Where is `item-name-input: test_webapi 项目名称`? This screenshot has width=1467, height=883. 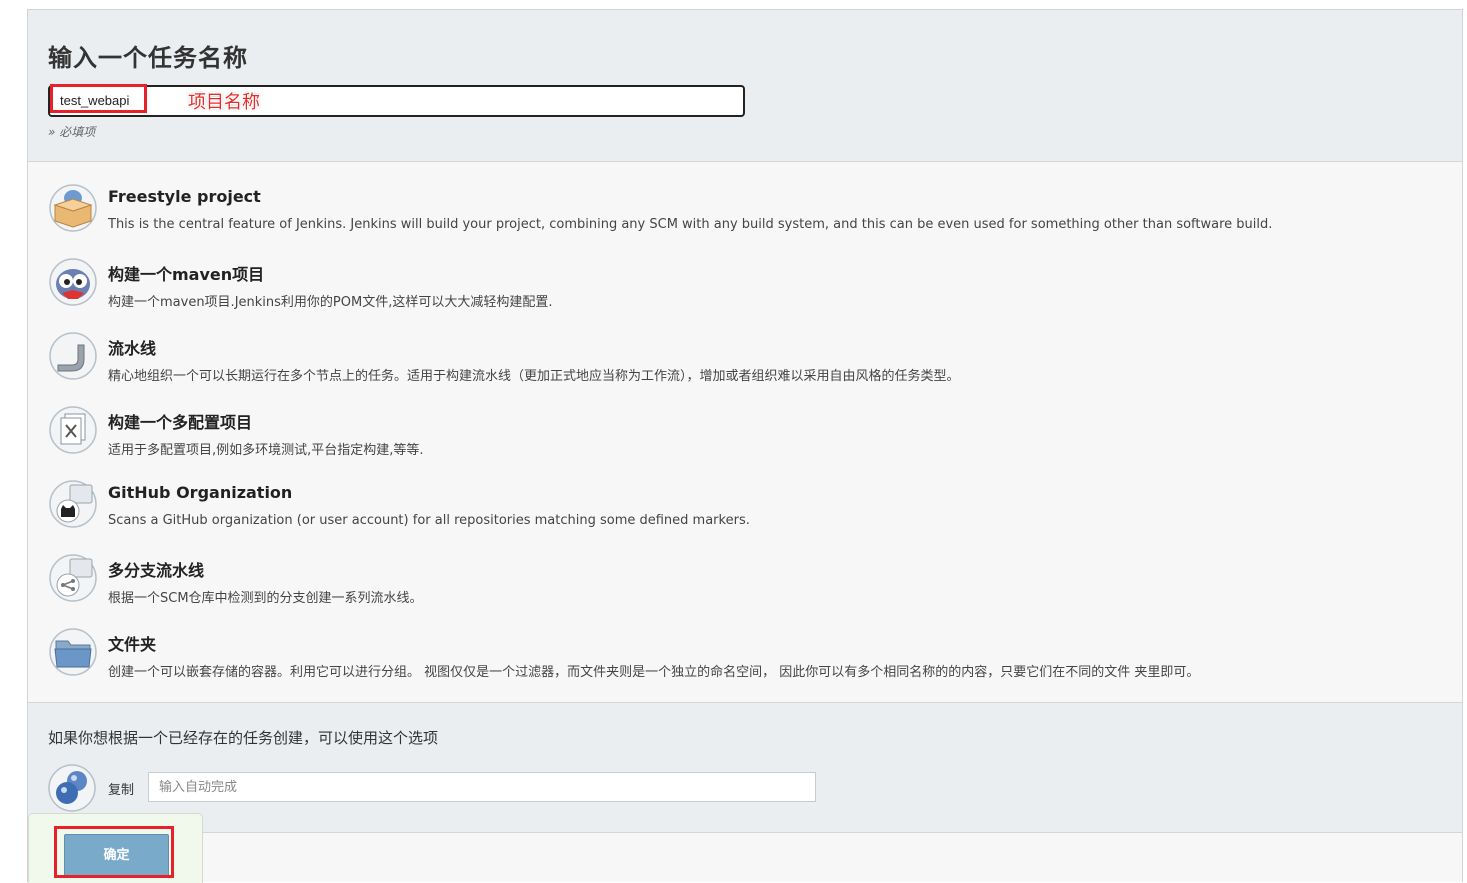 item-name-input: test_webapi 项目名称 is located at coordinates (396, 100).